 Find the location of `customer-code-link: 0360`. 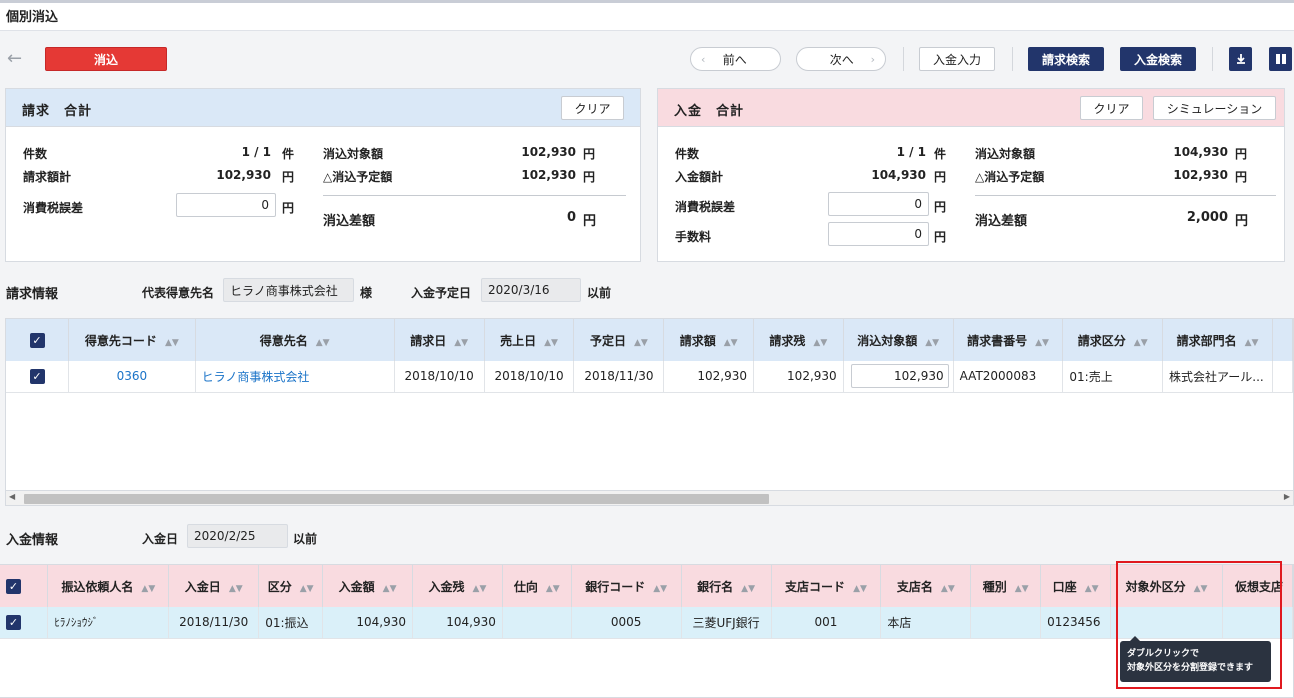

customer-code-link: 0360 is located at coordinates (132, 377).